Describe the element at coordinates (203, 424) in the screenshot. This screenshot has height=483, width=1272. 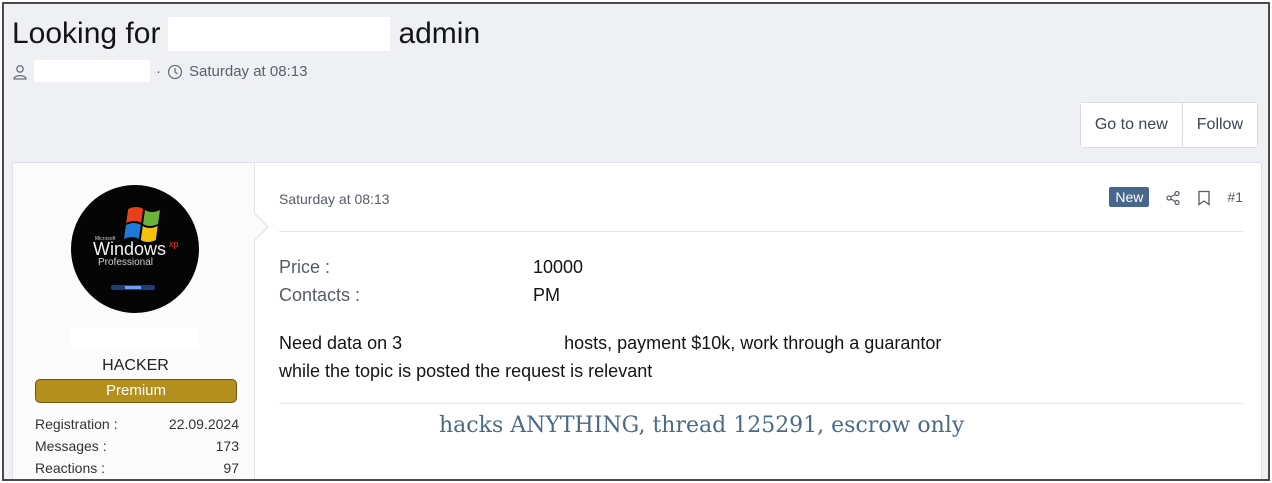
I see `stat-value: 22.09.2024` at that location.